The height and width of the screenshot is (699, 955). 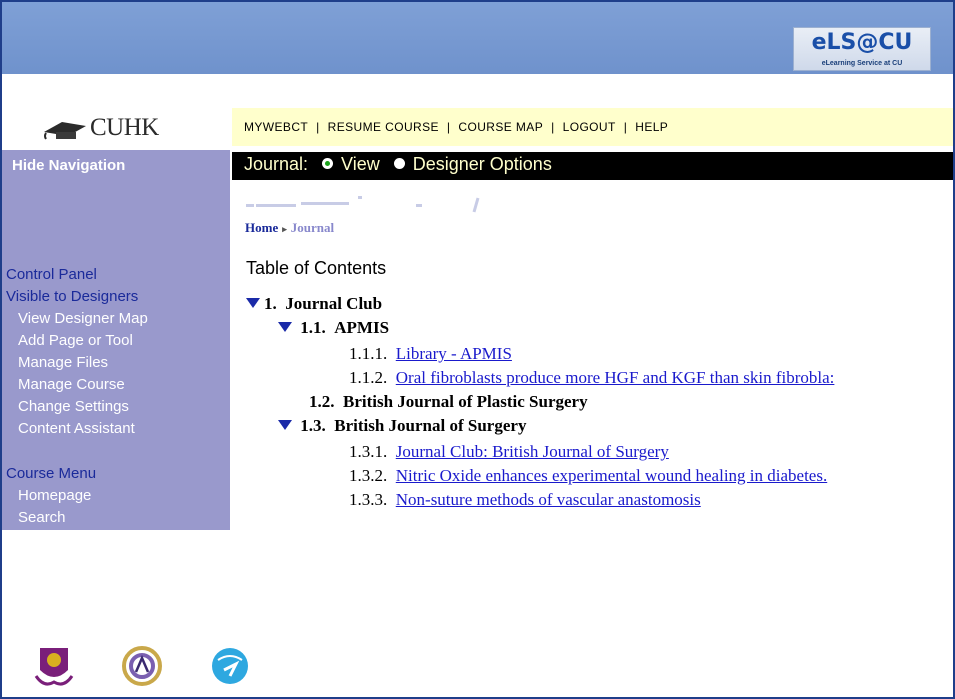 I want to click on view-radio, so click(x=328, y=163).